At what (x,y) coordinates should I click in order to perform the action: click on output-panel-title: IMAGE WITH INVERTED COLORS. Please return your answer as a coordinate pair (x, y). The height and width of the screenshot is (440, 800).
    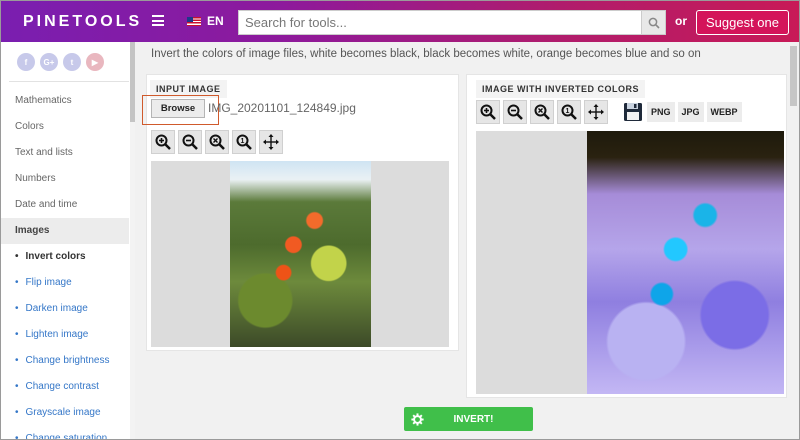
    Looking at the image, I should click on (560, 89).